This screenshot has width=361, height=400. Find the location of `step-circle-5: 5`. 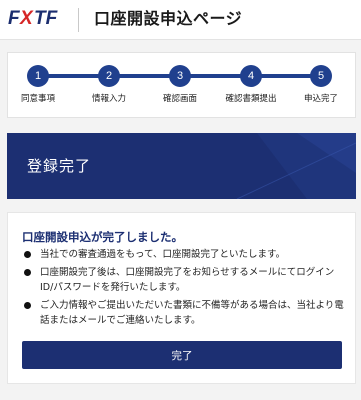

step-circle-5: 5 is located at coordinates (321, 76).